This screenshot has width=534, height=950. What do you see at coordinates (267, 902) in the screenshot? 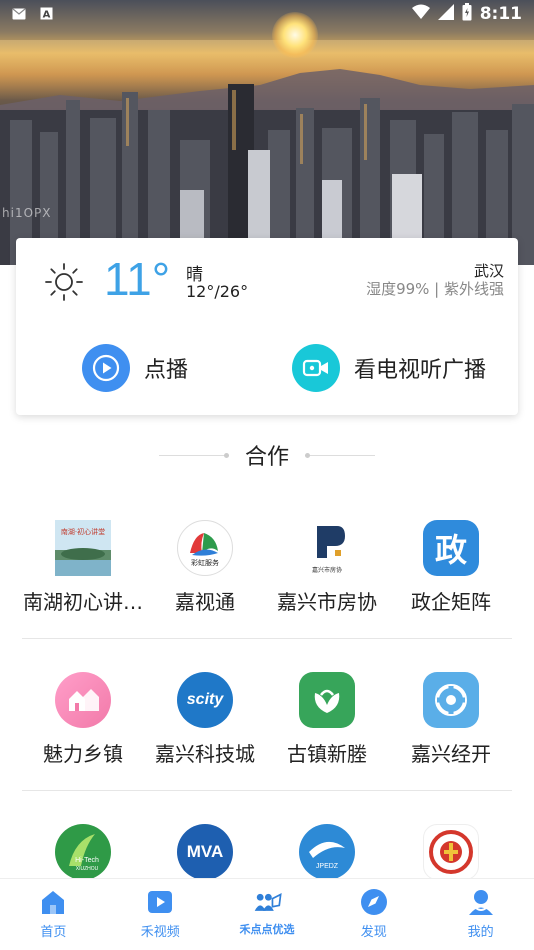
I see `shopping-icon` at bounding box center [267, 902].